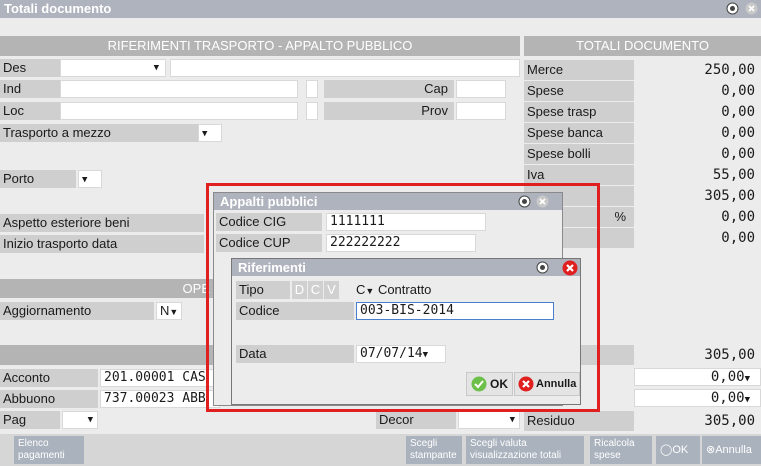 The height and width of the screenshot is (466, 761). What do you see at coordinates (179, 89) in the screenshot?
I see `ind-field` at bounding box center [179, 89].